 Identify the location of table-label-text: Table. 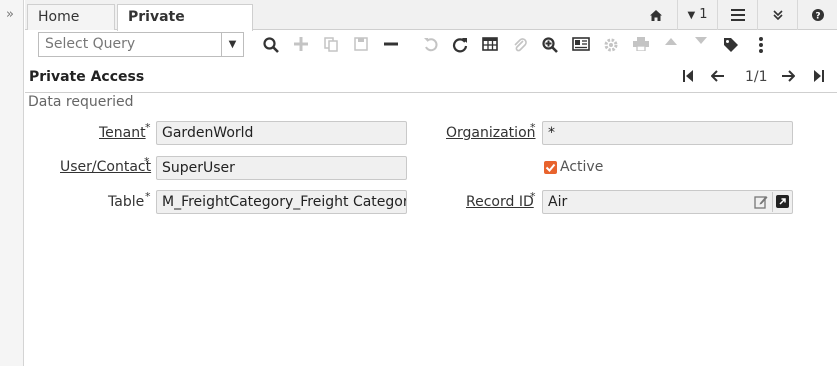
(126, 202).